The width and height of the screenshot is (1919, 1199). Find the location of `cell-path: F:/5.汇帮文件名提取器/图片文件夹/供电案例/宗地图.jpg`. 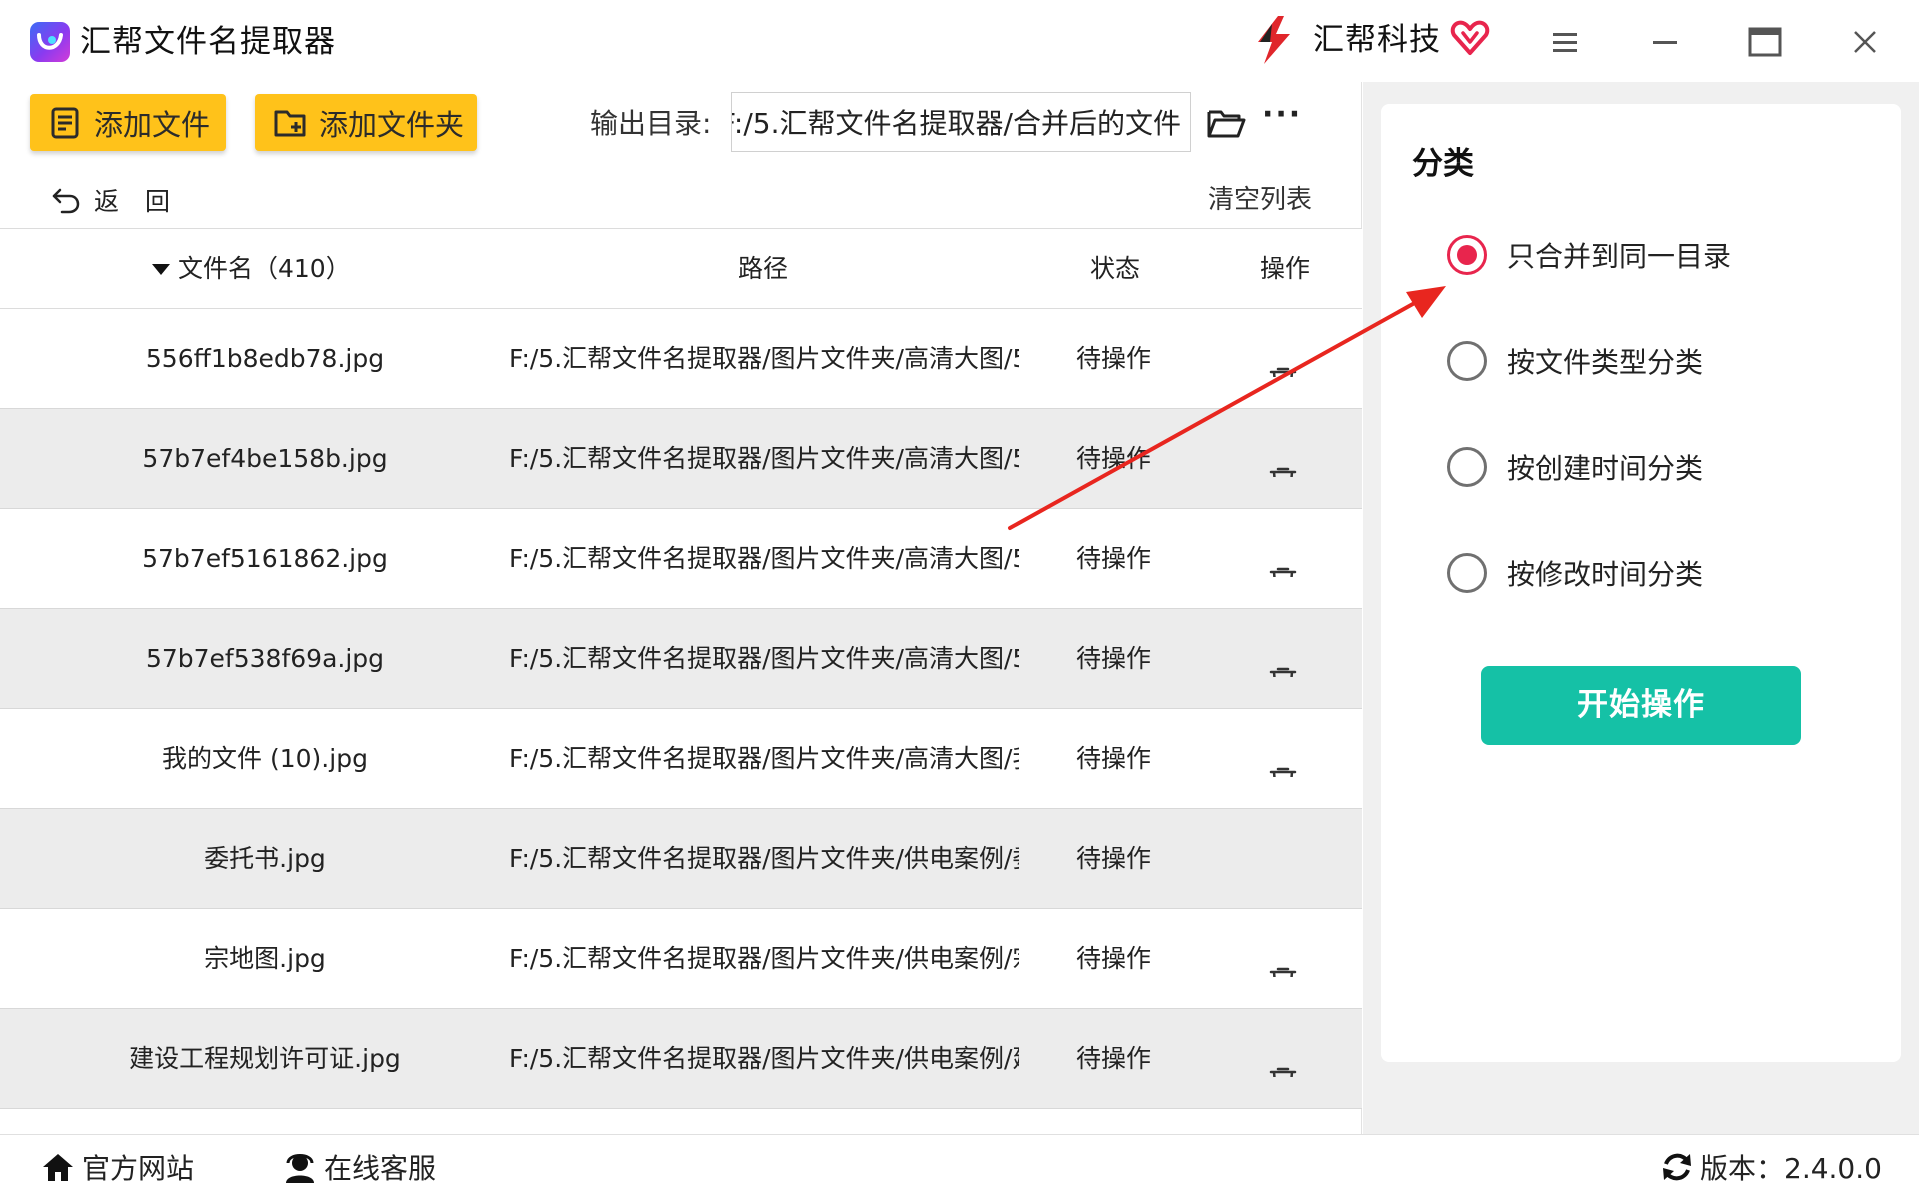

cell-path: F:/5.汇帮文件名提取器/图片文件夹/供电案例/宗地图.jpg is located at coordinates (764, 958).